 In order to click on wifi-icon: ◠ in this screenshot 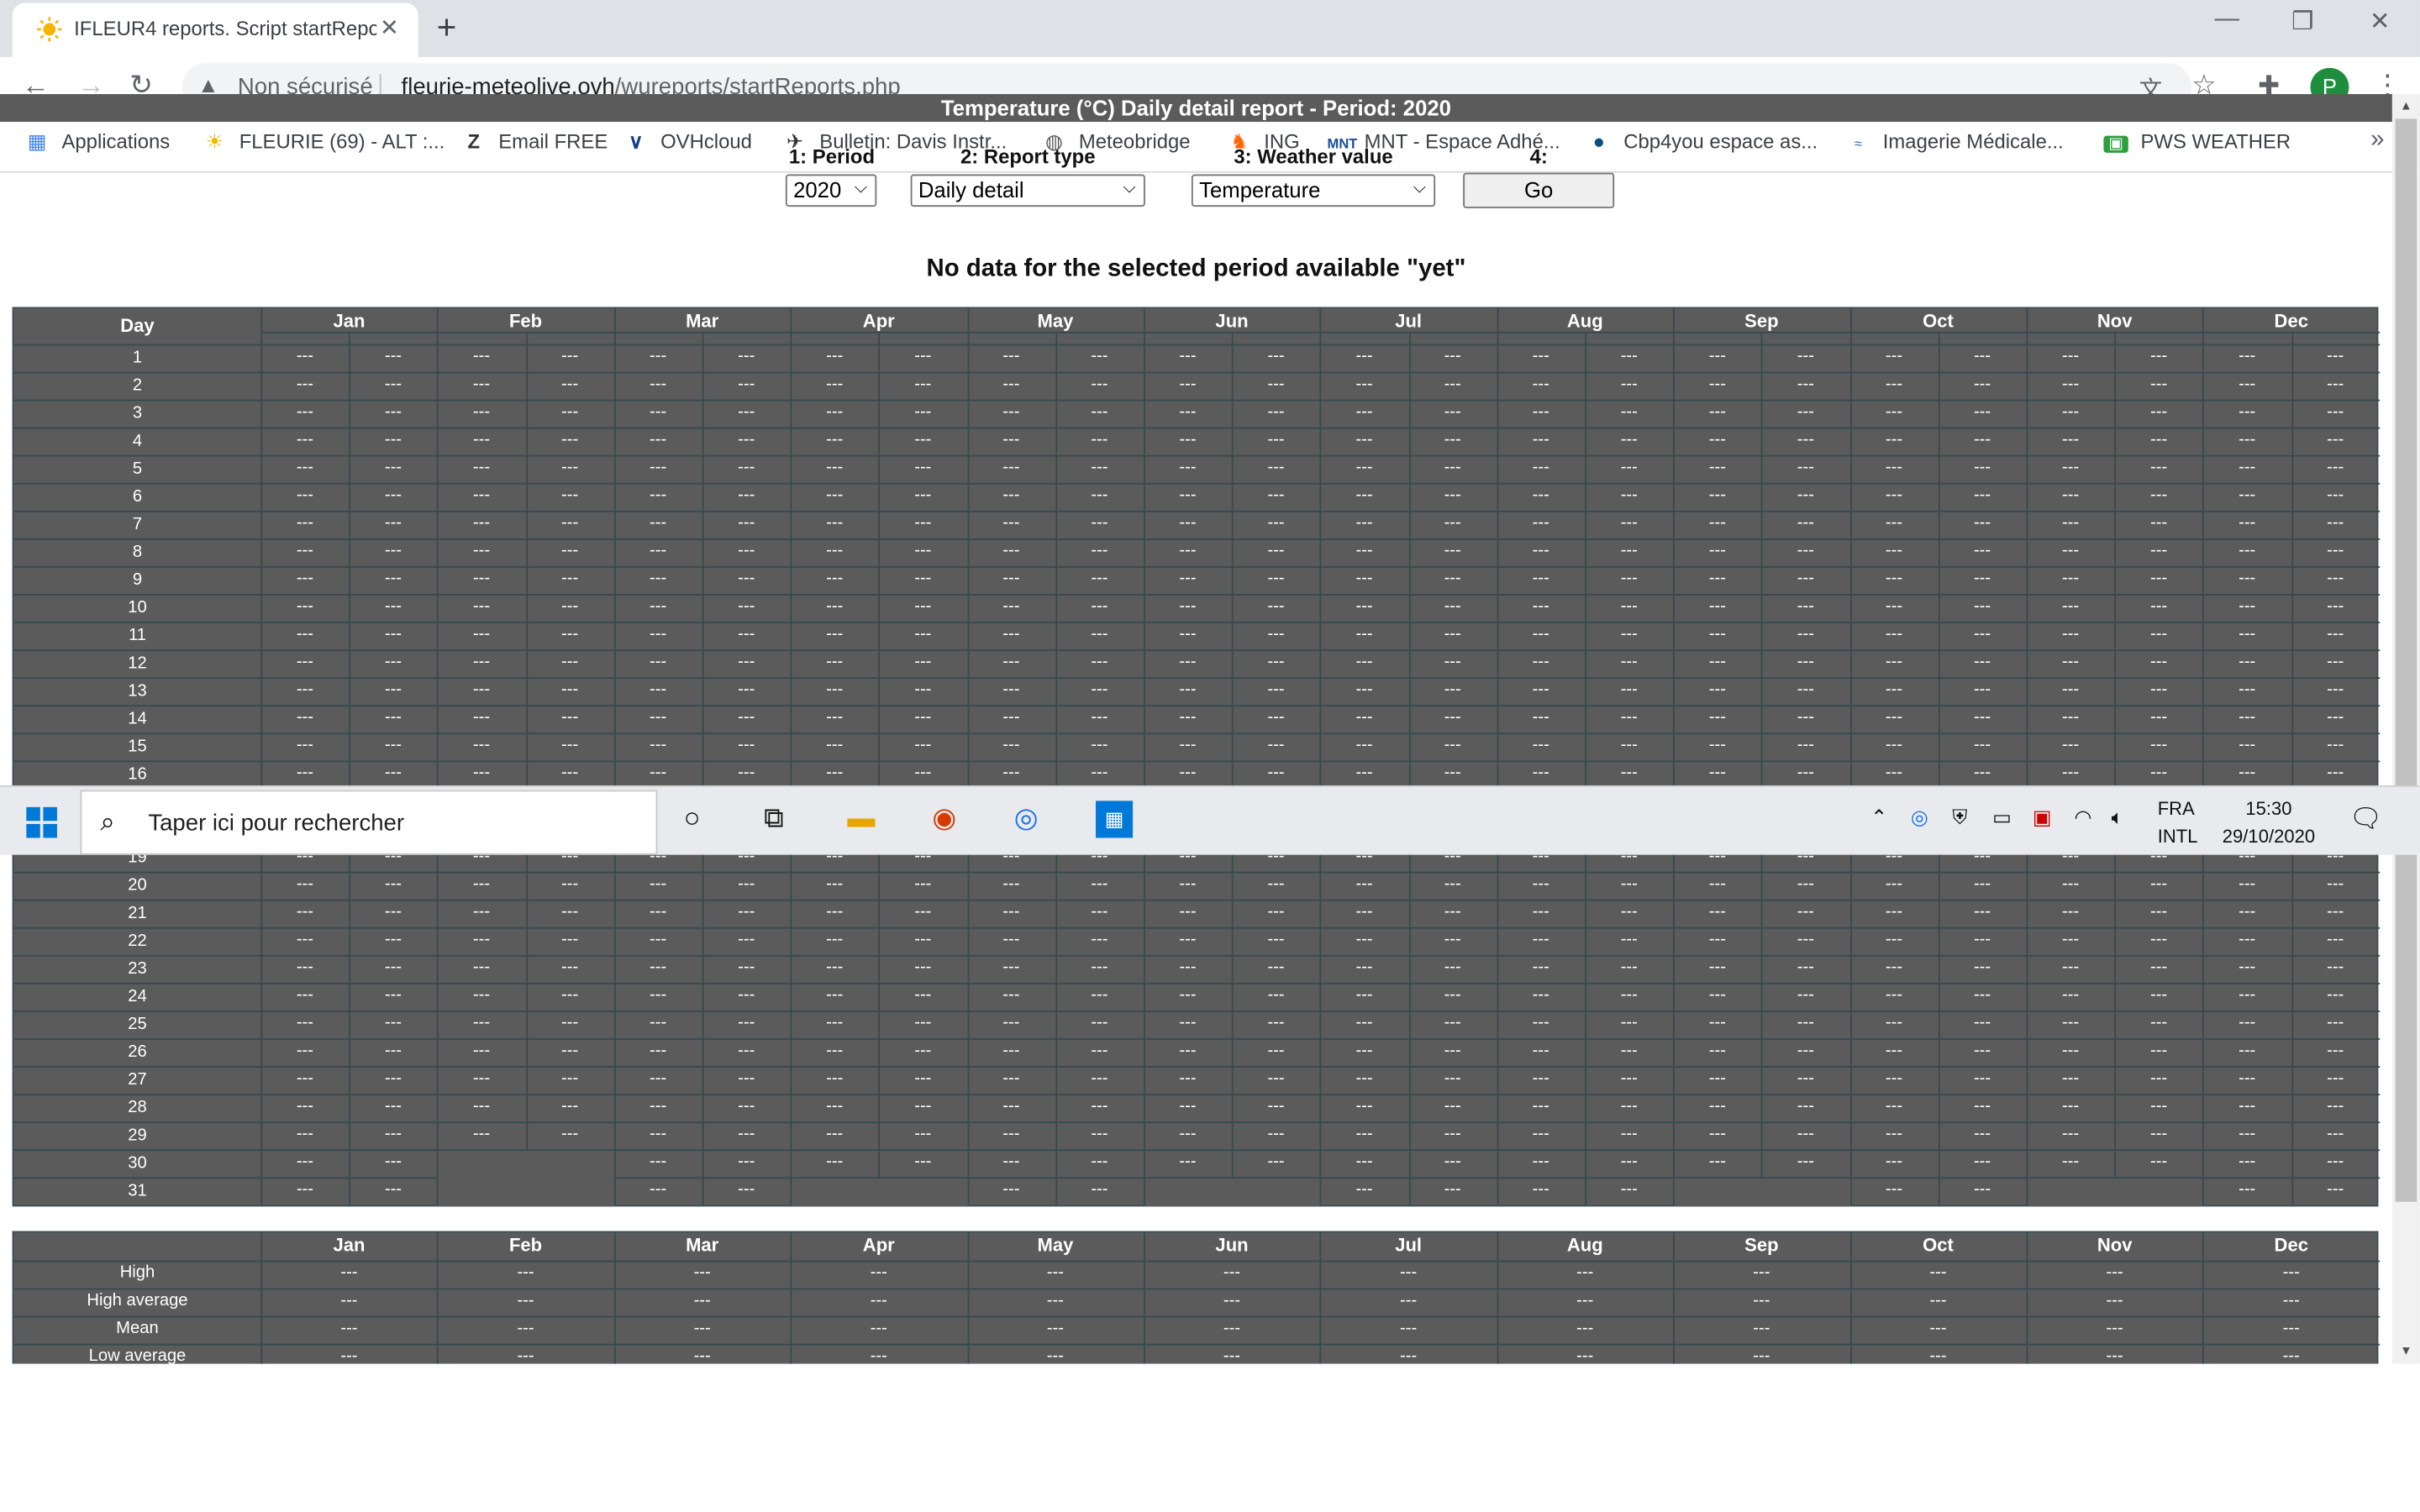, I will do `click(2084, 818)`.